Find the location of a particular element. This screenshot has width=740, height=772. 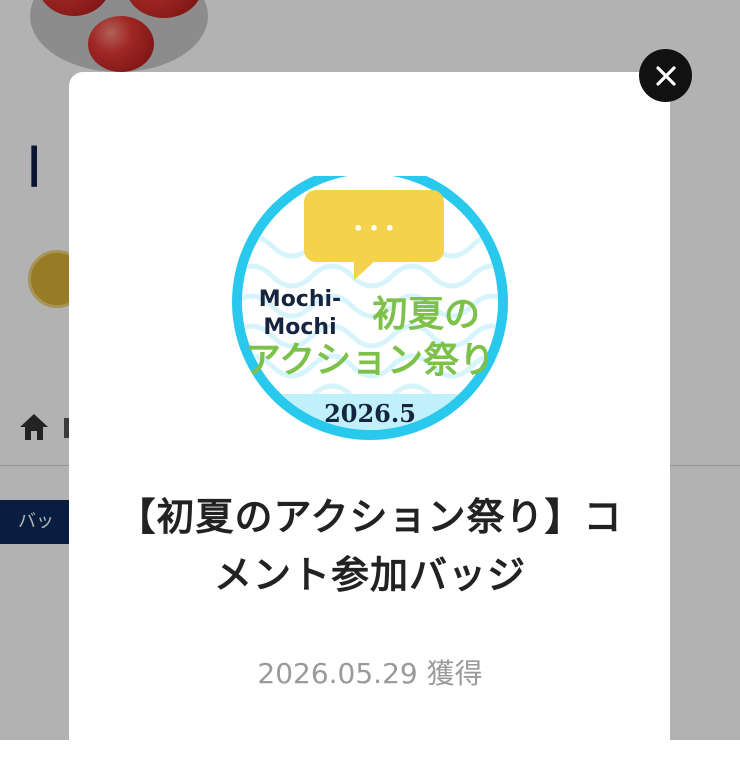

emblem-title-bottom: アクション祭り is located at coordinates (370, 360).